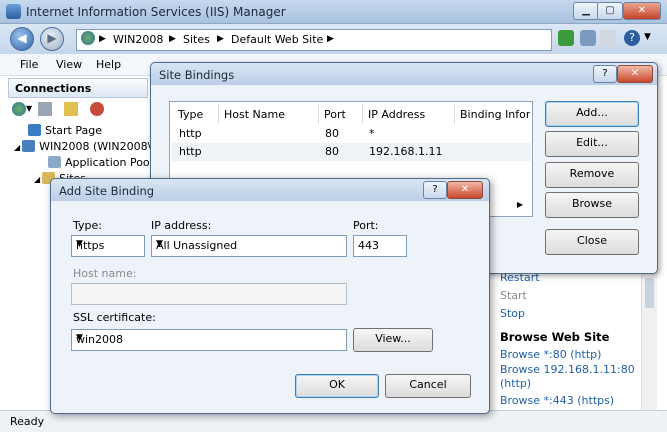 Image resolution: width=667 pixels, height=441 pixels. Describe the element at coordinates (29, 64) in the screenshot. I see `menu-file: File` at that location.